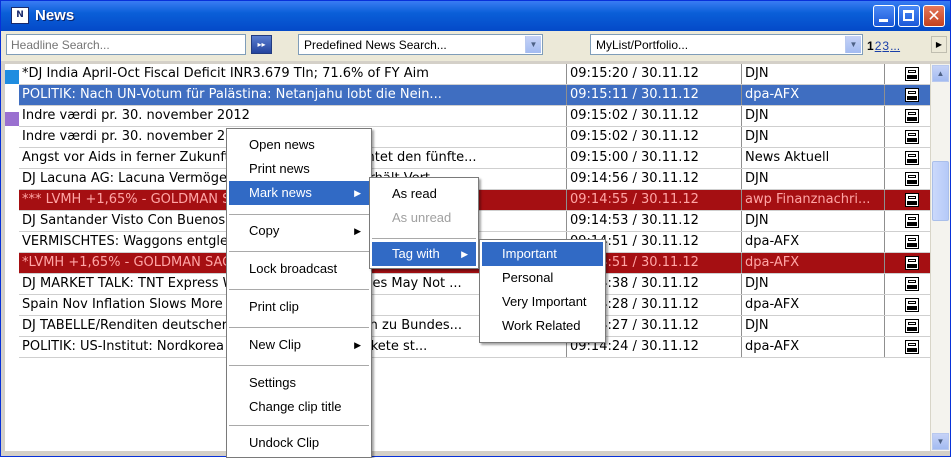  What do you see at coordinates (542, 278) in the screenshot?
I see `menu-tag-personal: Personal` at bounding box center [542, 278].